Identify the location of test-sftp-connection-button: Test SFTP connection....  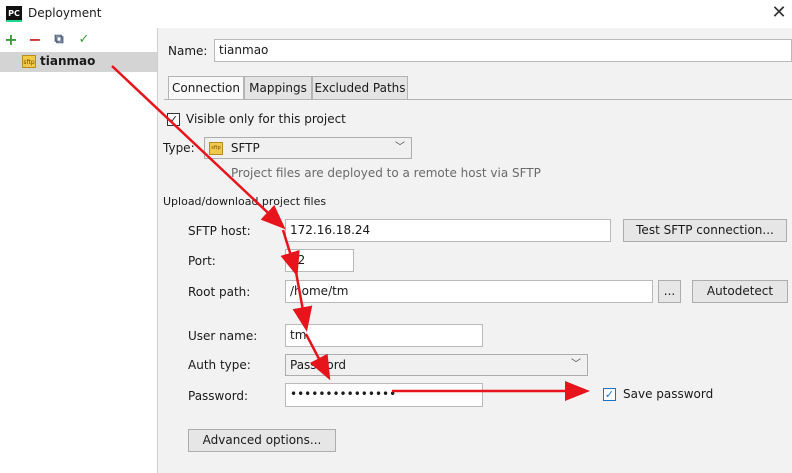
(705, 230).